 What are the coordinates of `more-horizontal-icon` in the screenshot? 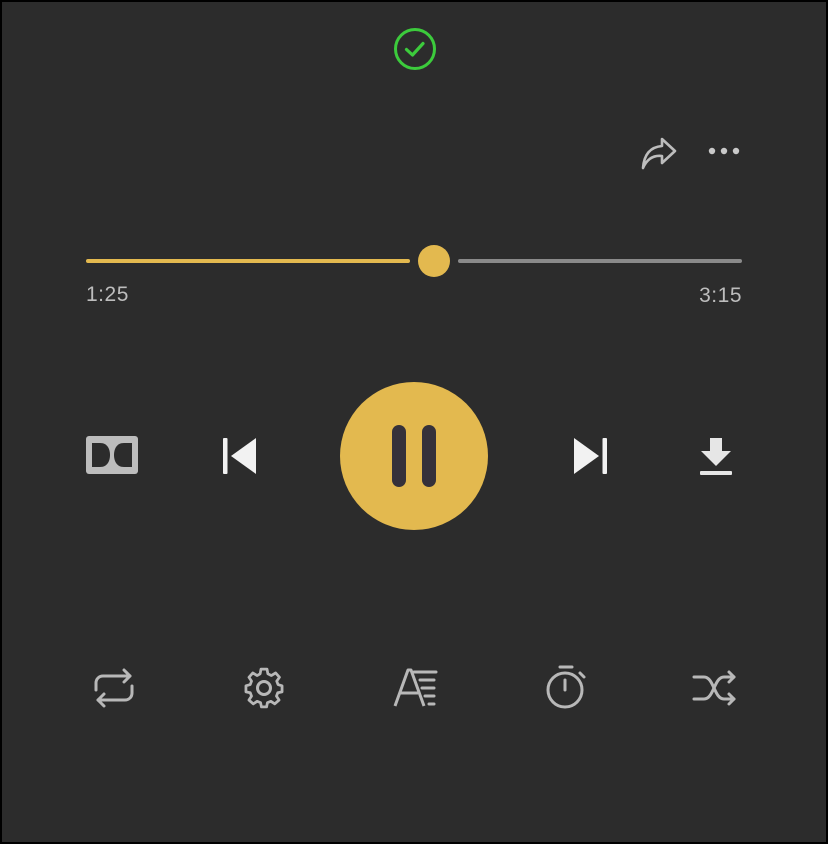 It's located at (724, 151).